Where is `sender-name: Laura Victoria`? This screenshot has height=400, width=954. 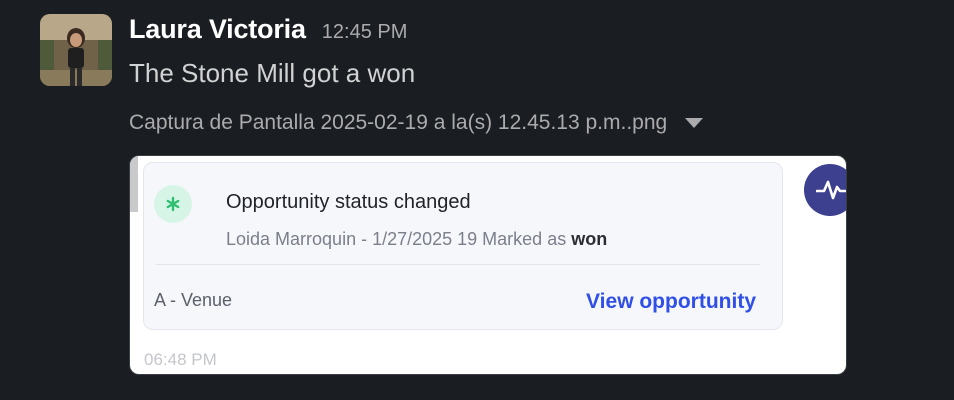 sender-name: Laura Victoria is located at coordinates (217, 29).